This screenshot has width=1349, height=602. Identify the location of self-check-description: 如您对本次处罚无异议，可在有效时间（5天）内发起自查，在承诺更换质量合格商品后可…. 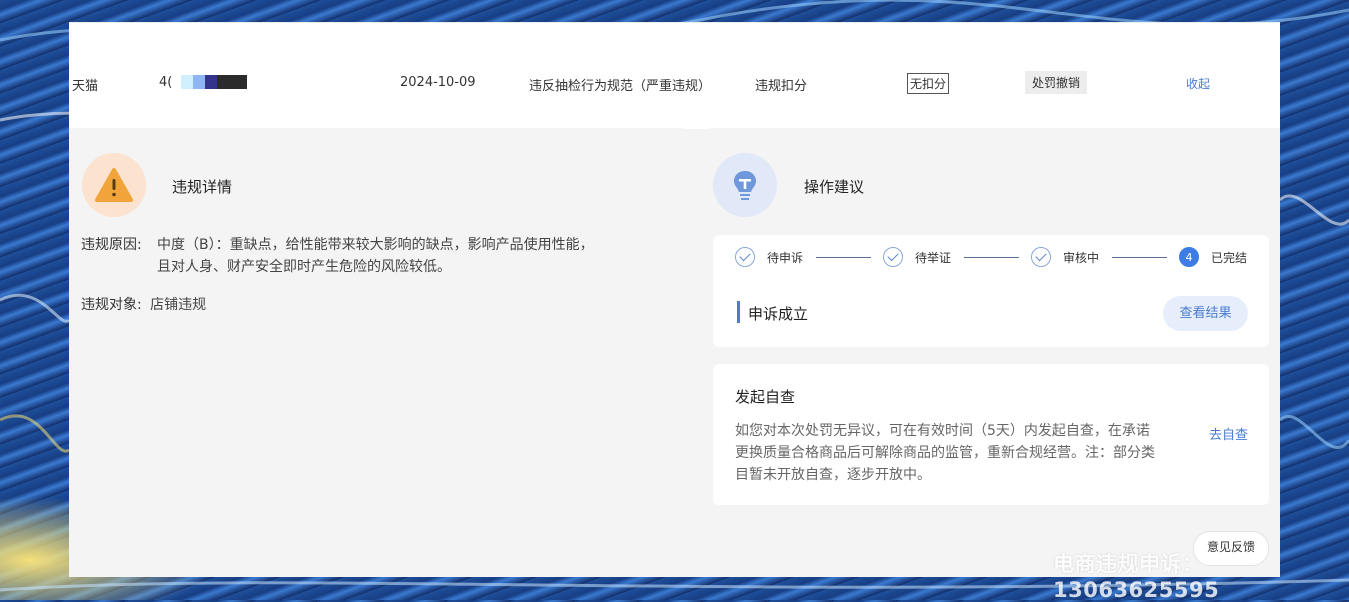
(945, 453).